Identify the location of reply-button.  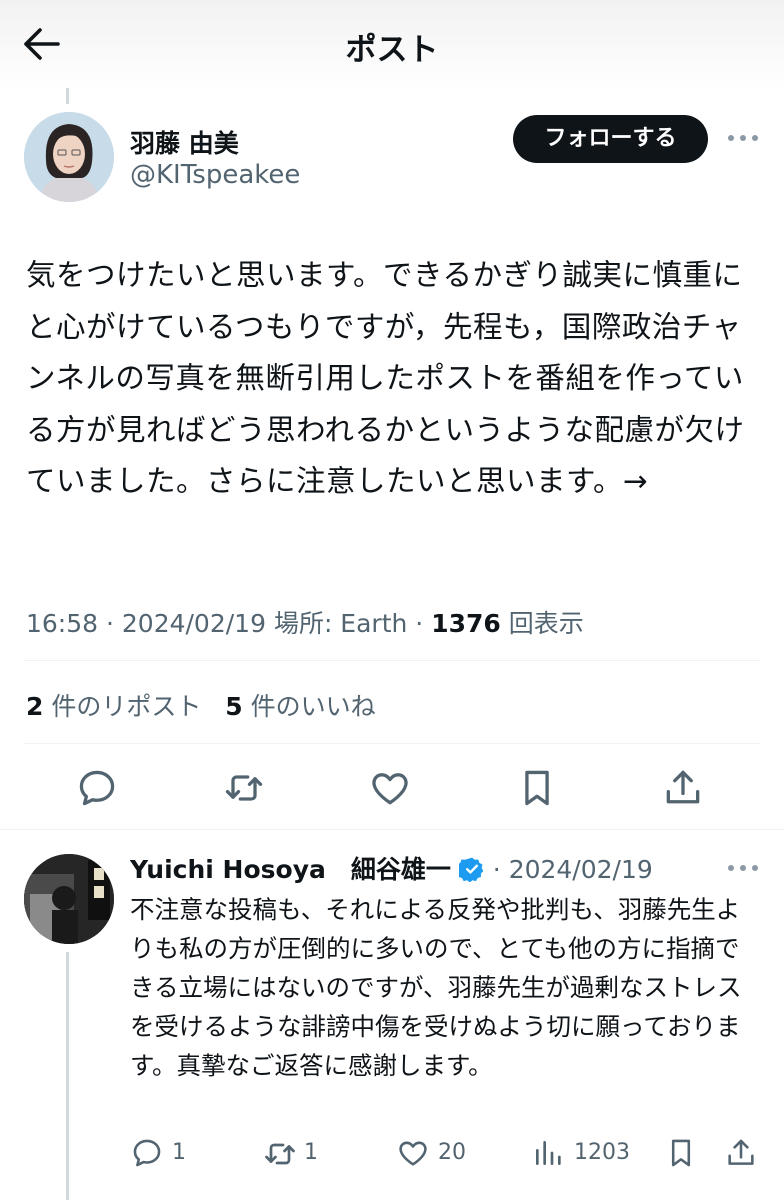
(97, 788).